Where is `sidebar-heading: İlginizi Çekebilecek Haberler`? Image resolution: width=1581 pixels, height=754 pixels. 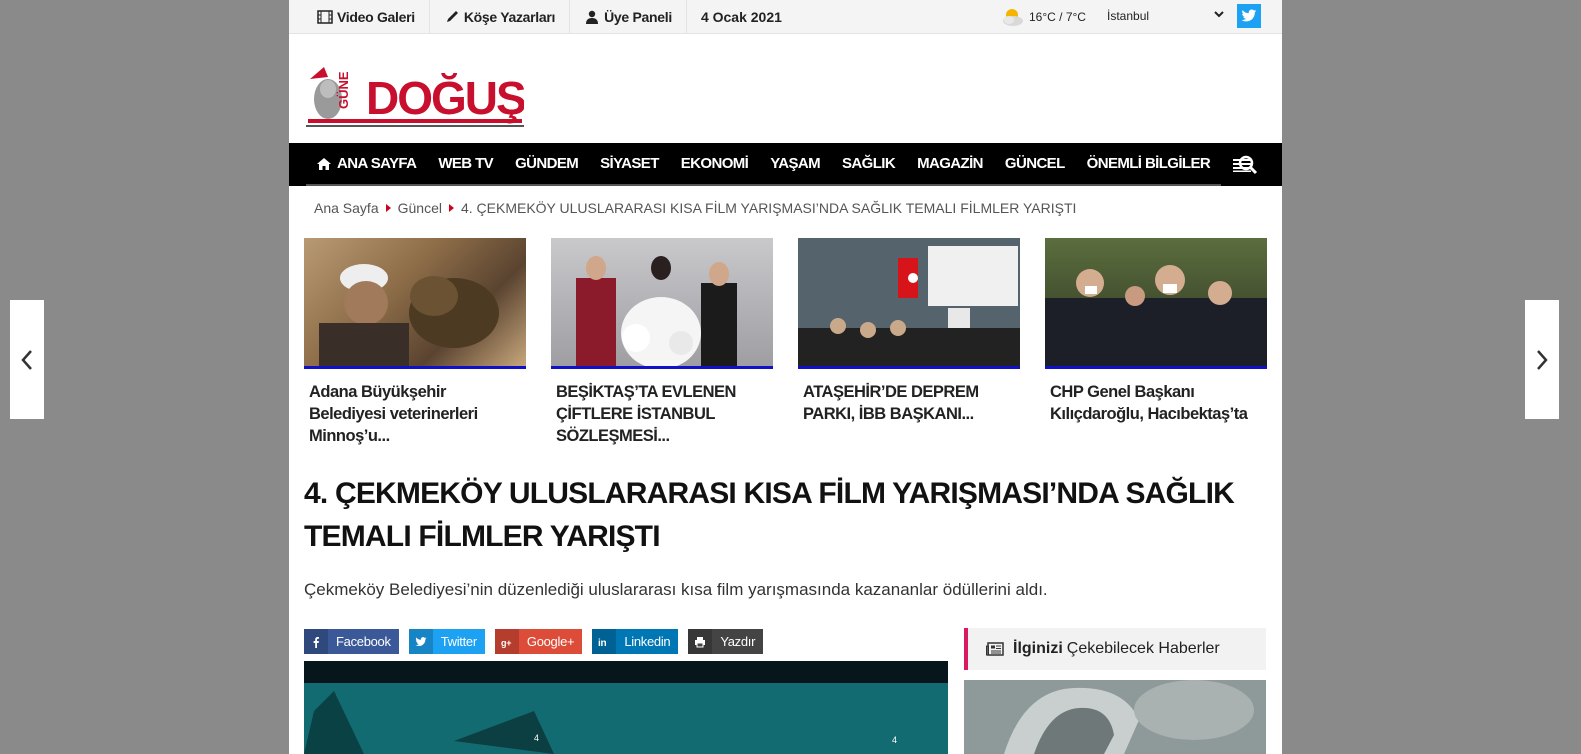
sidebar-heading: İlginizi Çekebilecek Haberler is located at coordinates (1115, 649).